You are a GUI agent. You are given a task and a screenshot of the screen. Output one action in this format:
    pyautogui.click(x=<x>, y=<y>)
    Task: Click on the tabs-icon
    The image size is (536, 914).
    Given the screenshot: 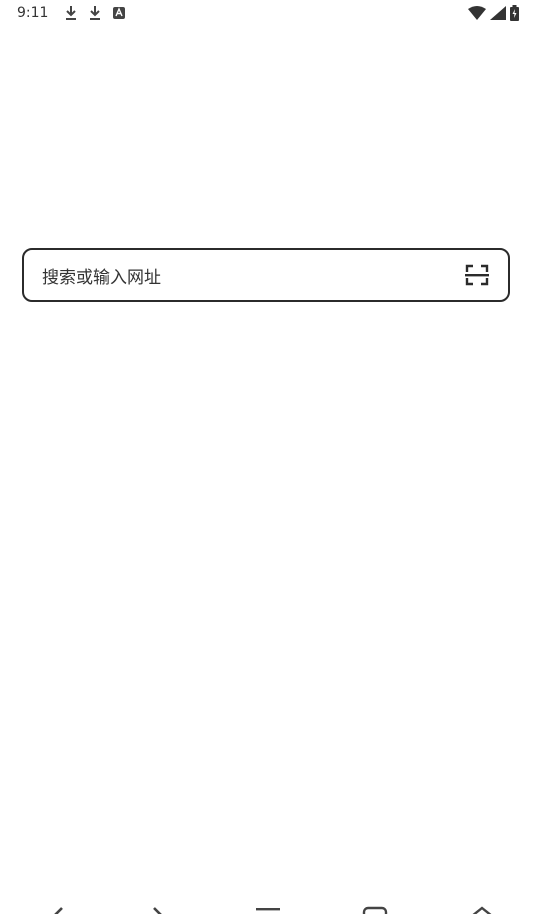 What is the action you would take?
    pyautogui.click(x=376, y=909)
    